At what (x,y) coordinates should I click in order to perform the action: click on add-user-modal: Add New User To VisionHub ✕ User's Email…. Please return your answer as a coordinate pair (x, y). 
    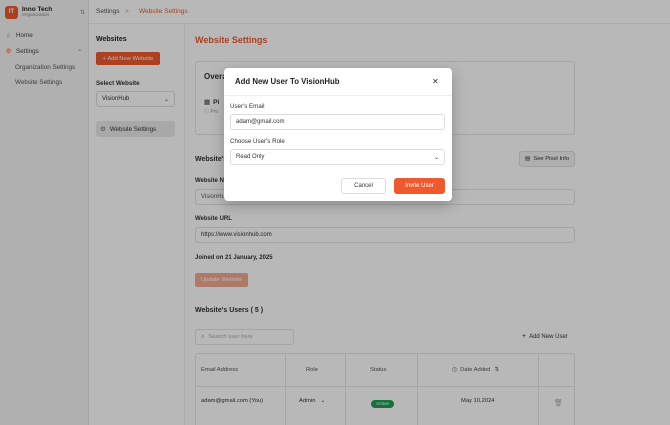
    Looking at the image, I should click on (338, 134).